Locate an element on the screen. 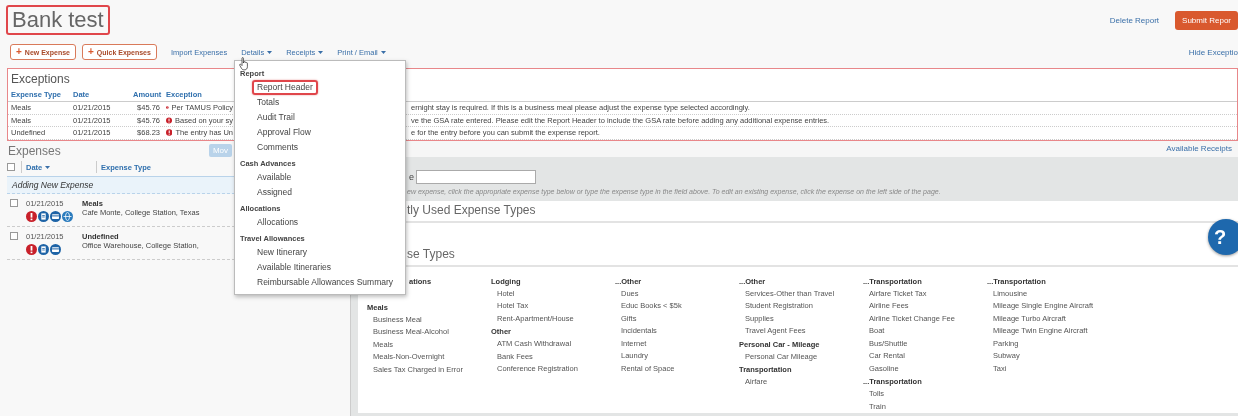 The image size is (1238, 416). field-label: e is located at coordinates (411, 176).